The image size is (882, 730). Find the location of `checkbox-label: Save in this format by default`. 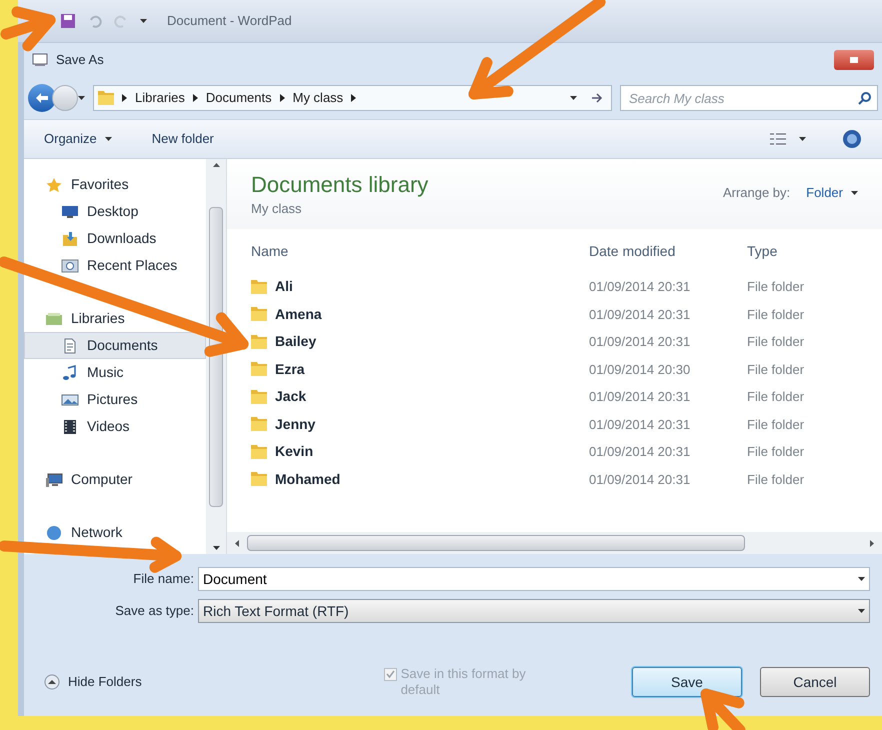

checkbox-label: Save in this format by default is located at coordinates (463, 682).